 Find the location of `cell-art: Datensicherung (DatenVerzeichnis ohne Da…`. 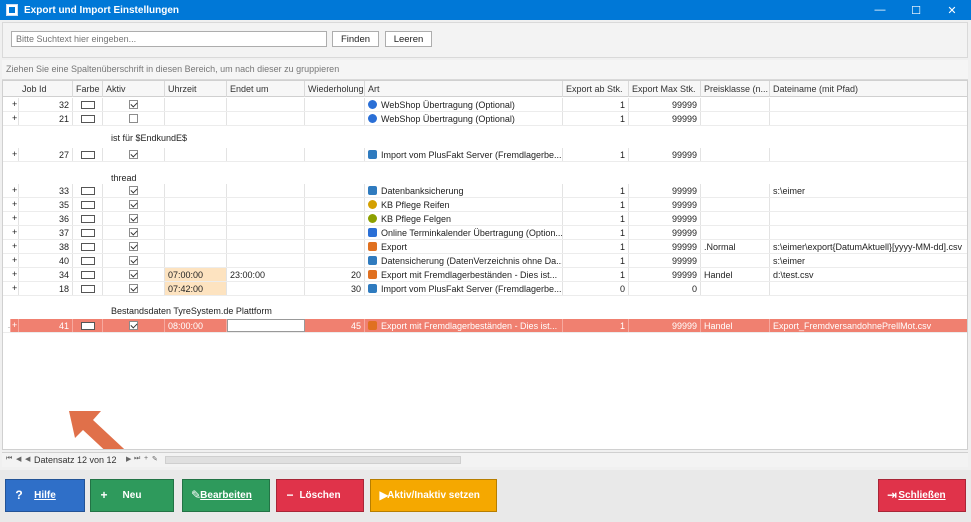

cell-art: Datensicherung (DatenVerzeichnis ohne Da… is located at coordinates (464, 260).